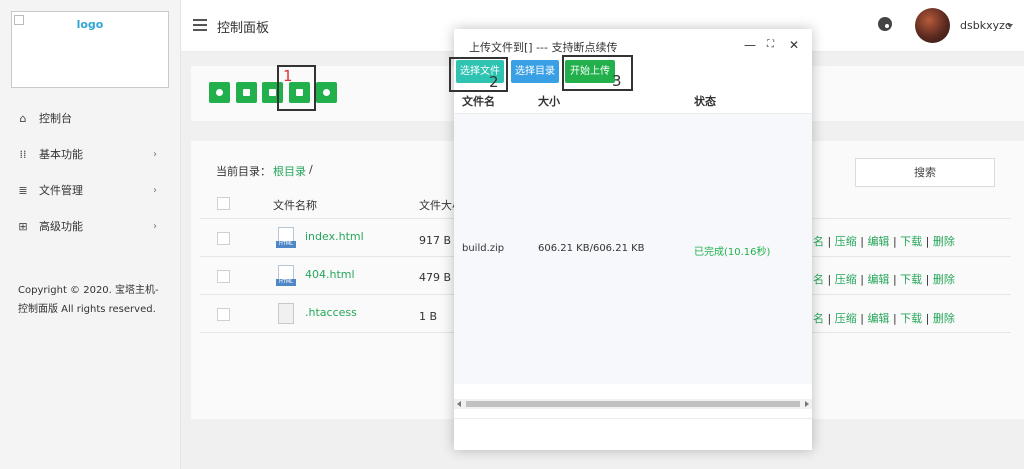 This screenshot has height=469, width=1024. What do you see at coordinates (483, 248) in the screenshot?
I see `upload-file-name: build.zip` at bounding box center [483, 248].